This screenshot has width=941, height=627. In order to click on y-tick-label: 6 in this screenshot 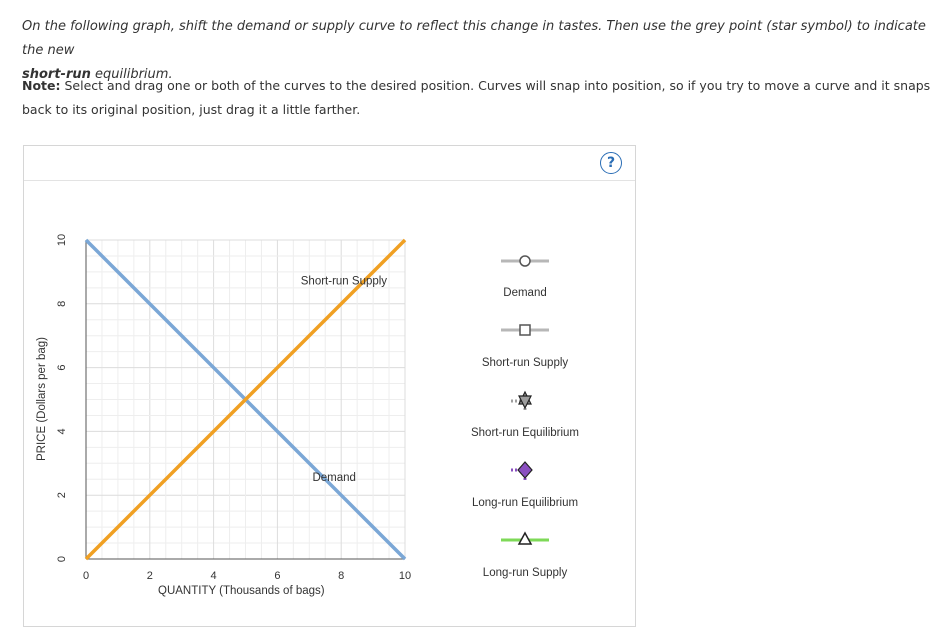, I will do `click(62, 368)`.